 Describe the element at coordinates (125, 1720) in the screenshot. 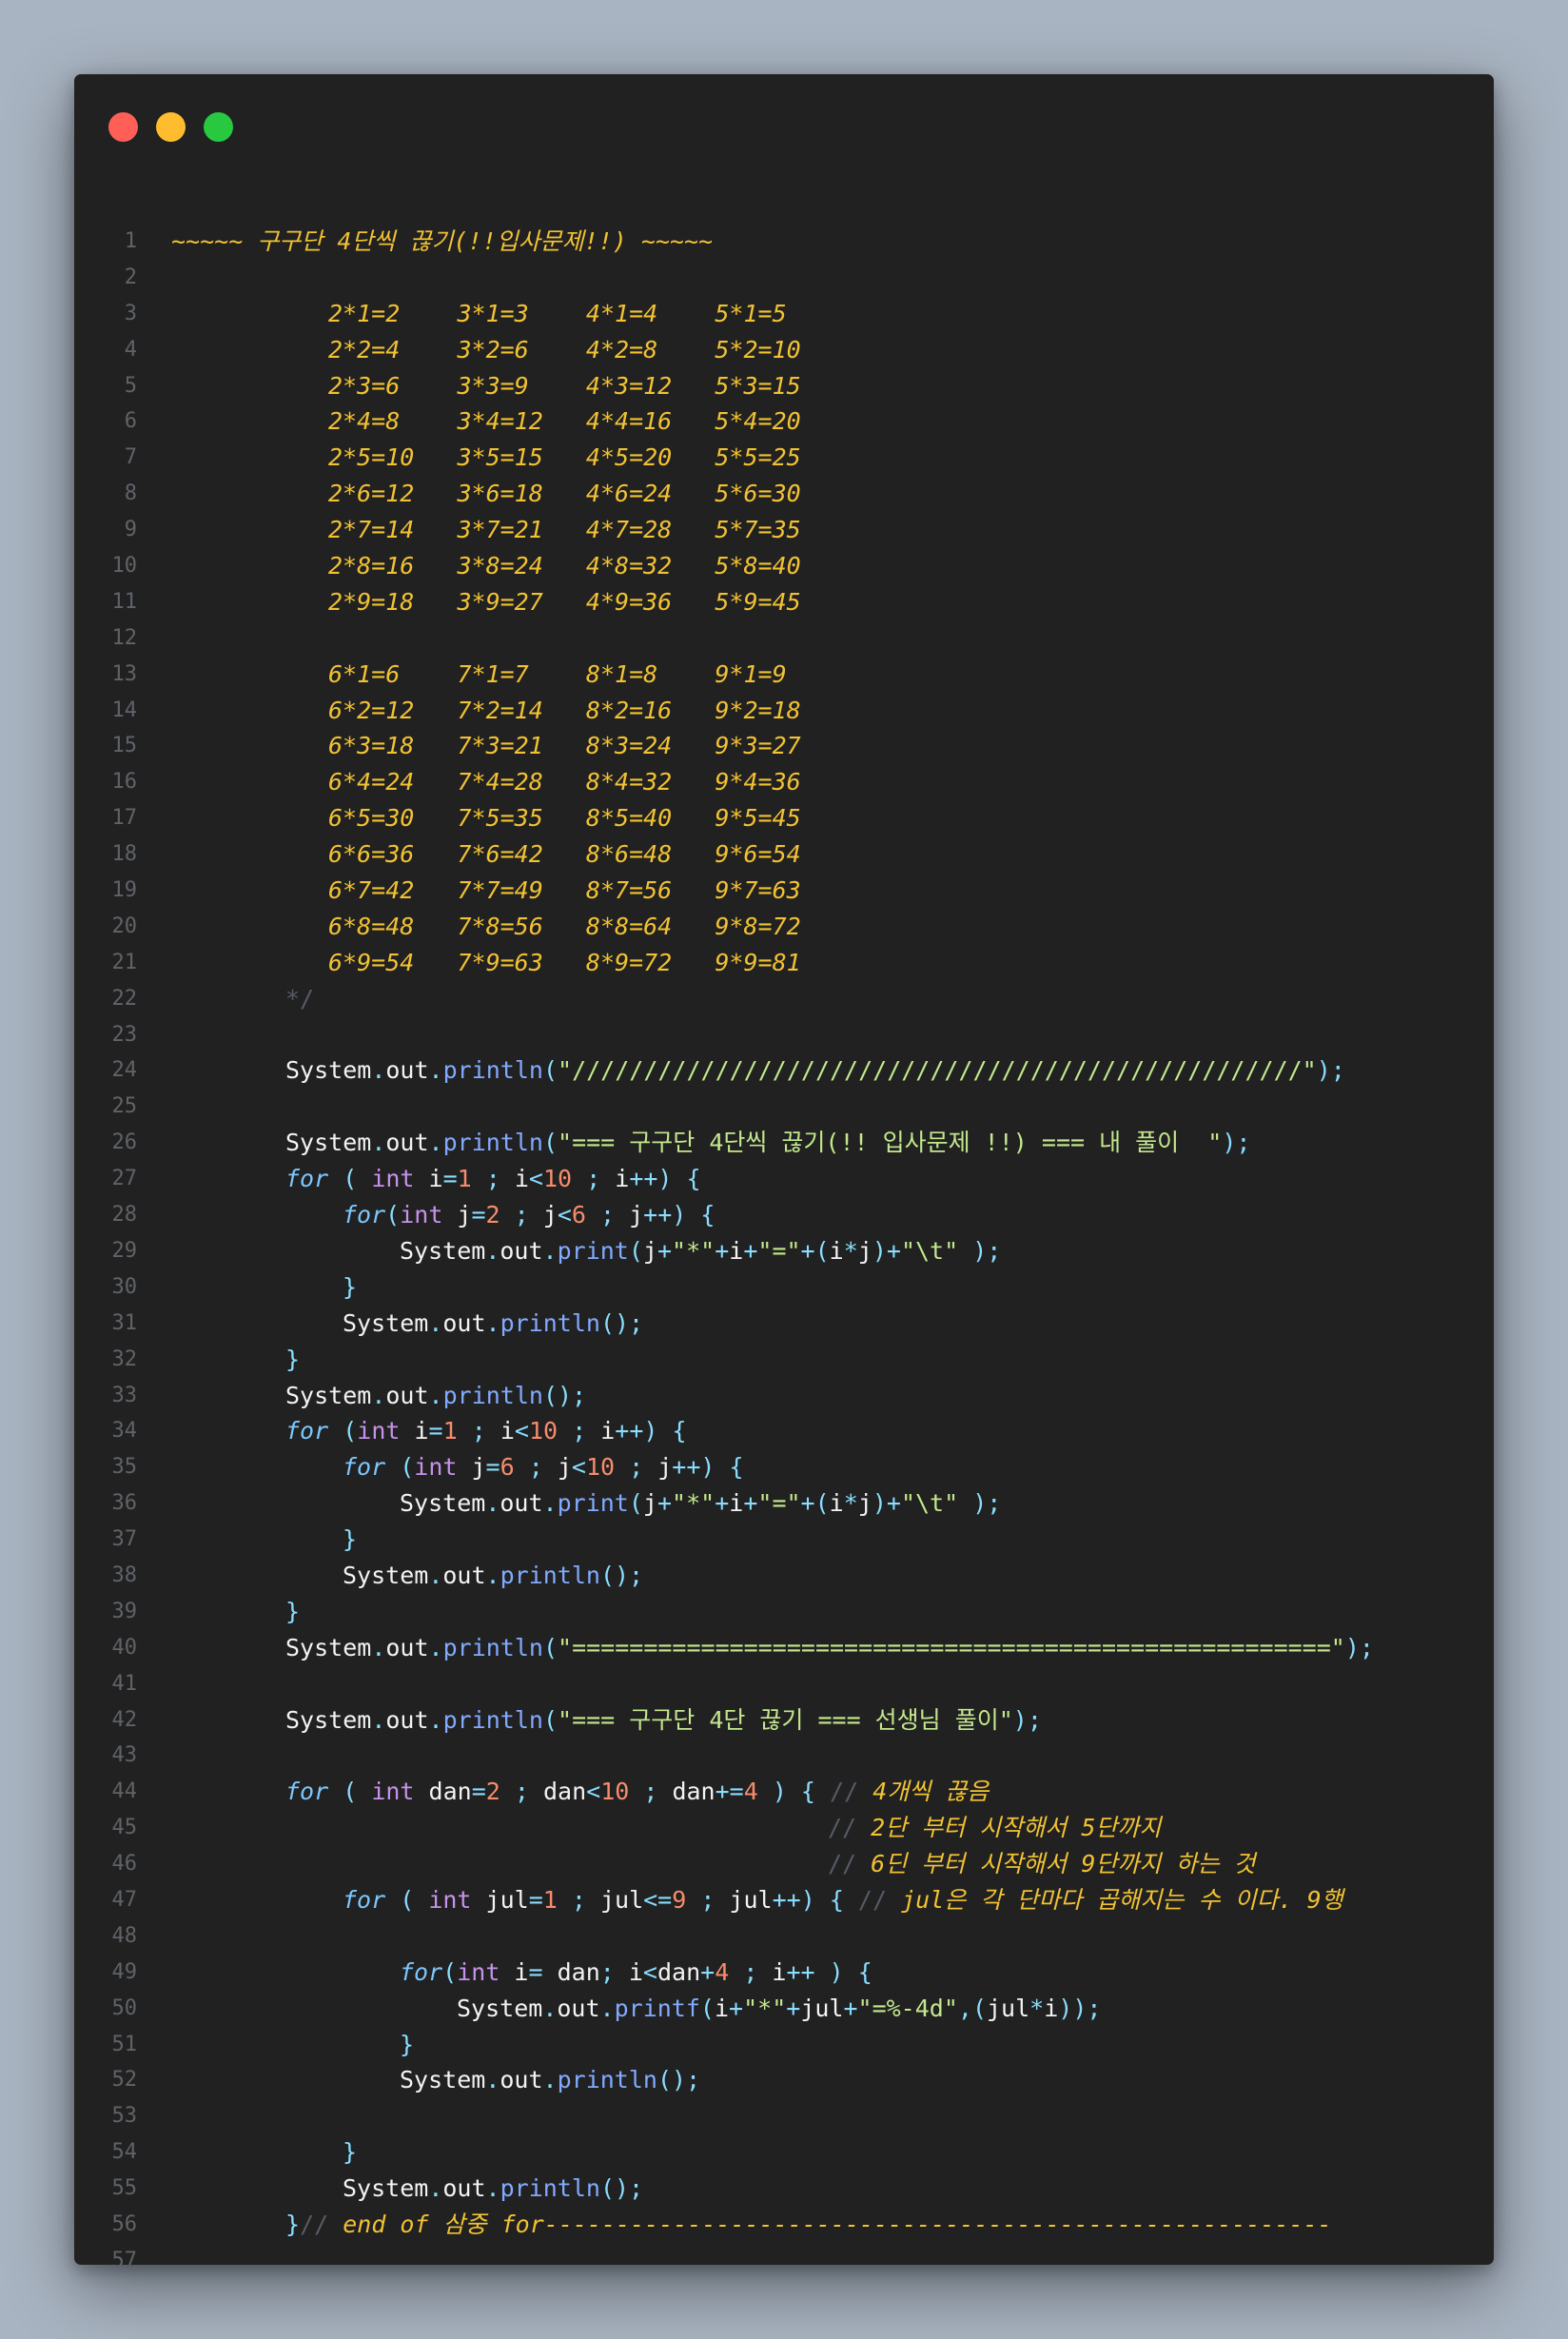

I see `line-number: 42` at that location.